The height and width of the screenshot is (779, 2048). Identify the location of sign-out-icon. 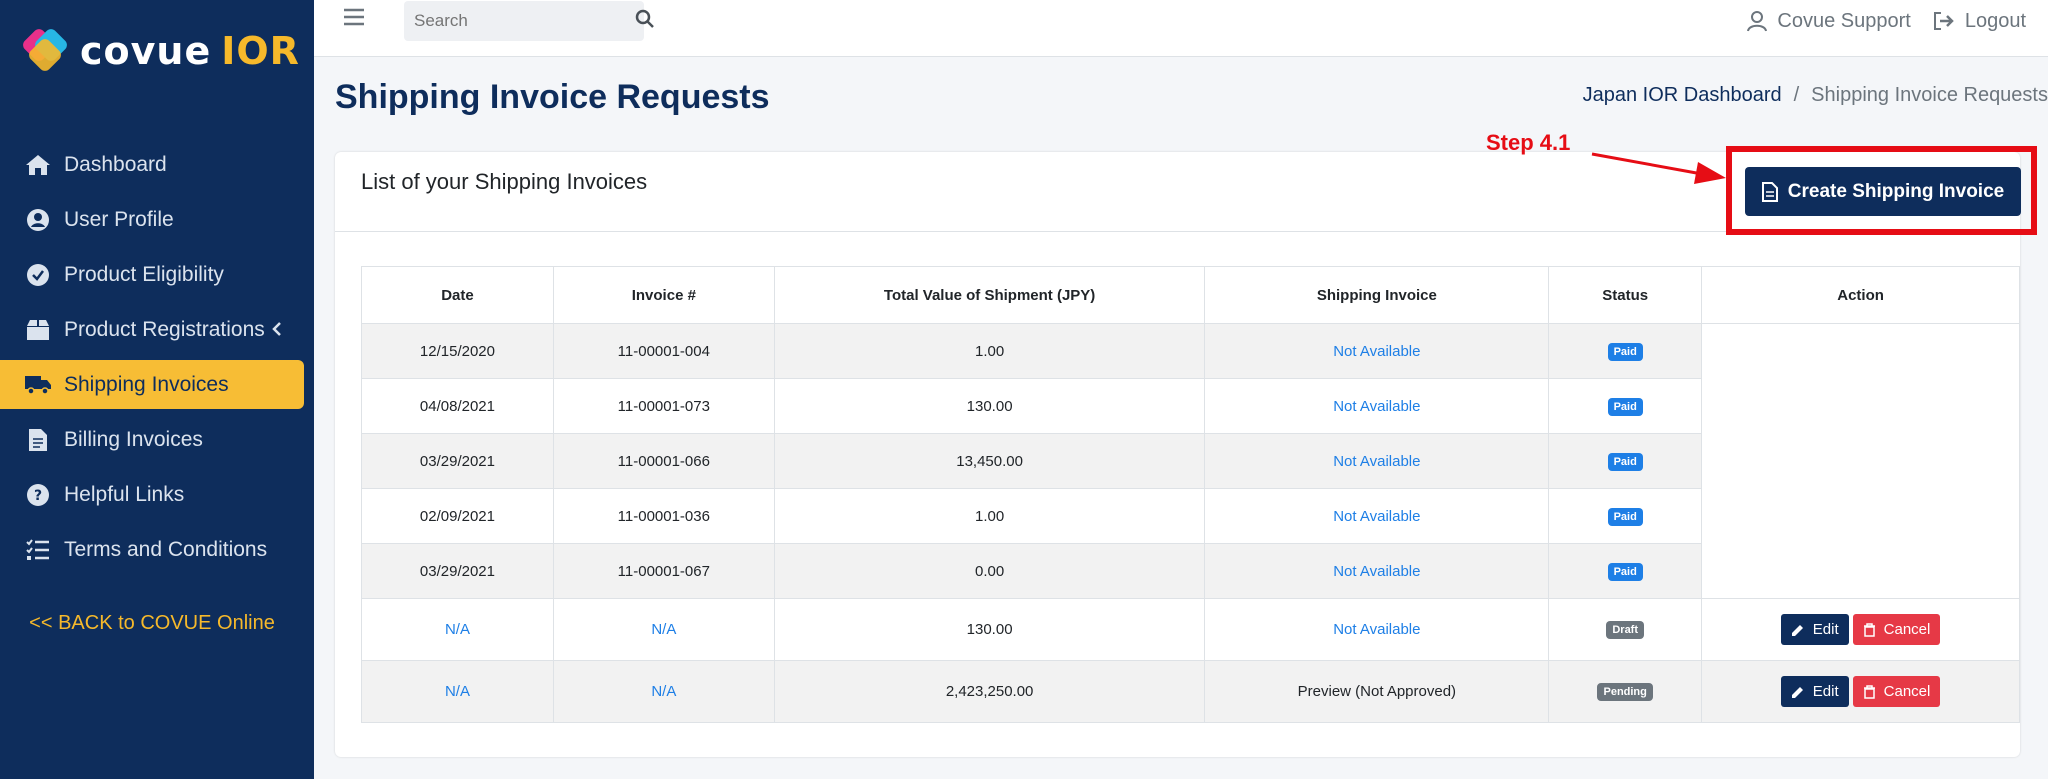
(1943, 21).